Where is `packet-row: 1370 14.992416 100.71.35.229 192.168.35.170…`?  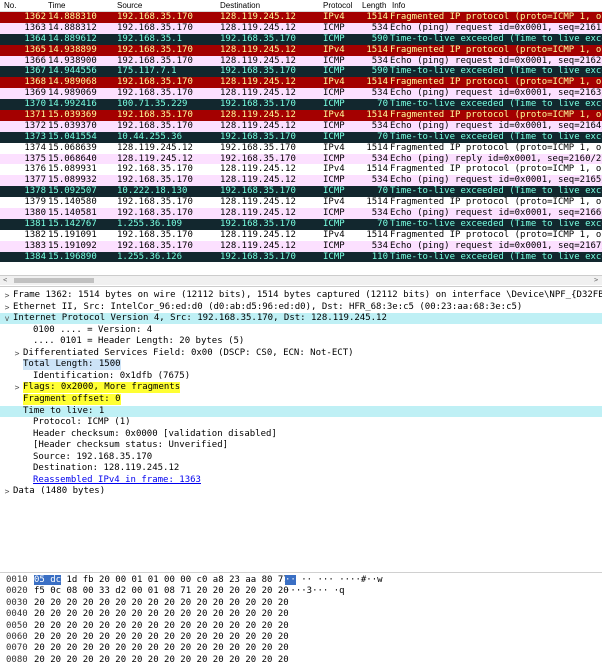 packet-row: 1370 14.992416 100.71.35.229 192.168.35.170… is located at coordinates (301, 105).